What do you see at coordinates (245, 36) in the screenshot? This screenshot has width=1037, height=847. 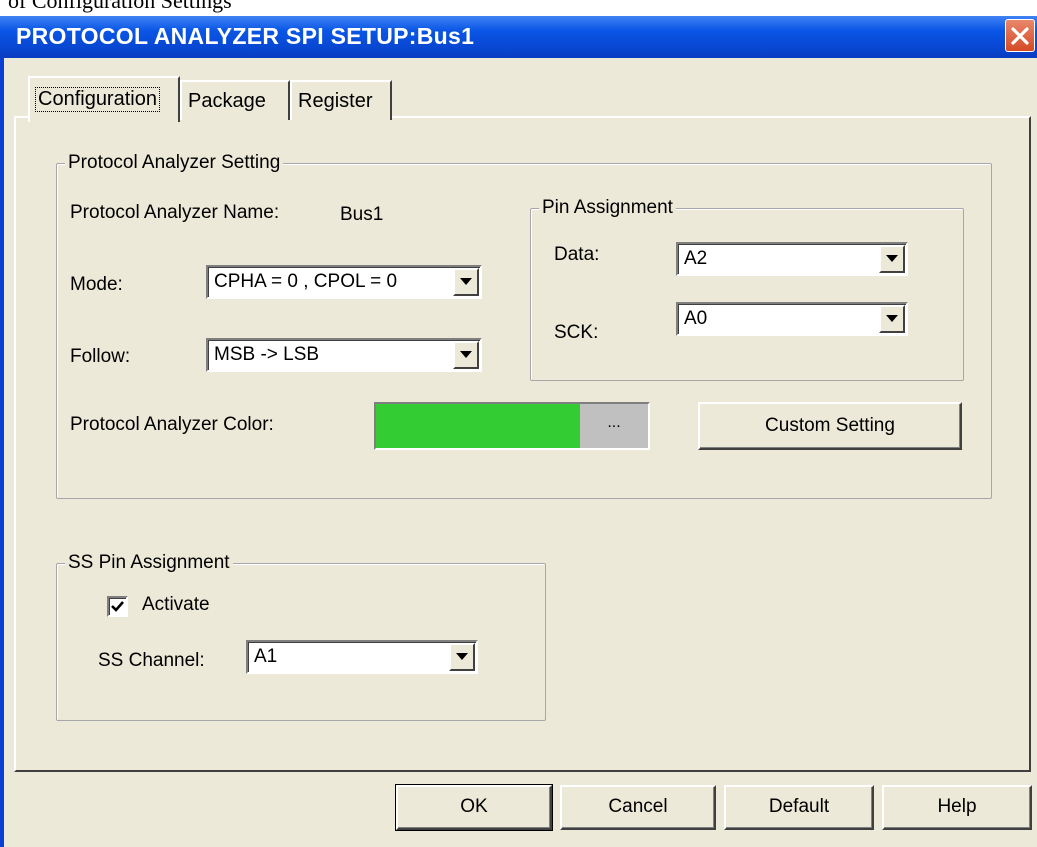 I see `window-title: PROTOCOL ANALYZER SPI SETUP:Bus1` at bounding box center [245, 36].